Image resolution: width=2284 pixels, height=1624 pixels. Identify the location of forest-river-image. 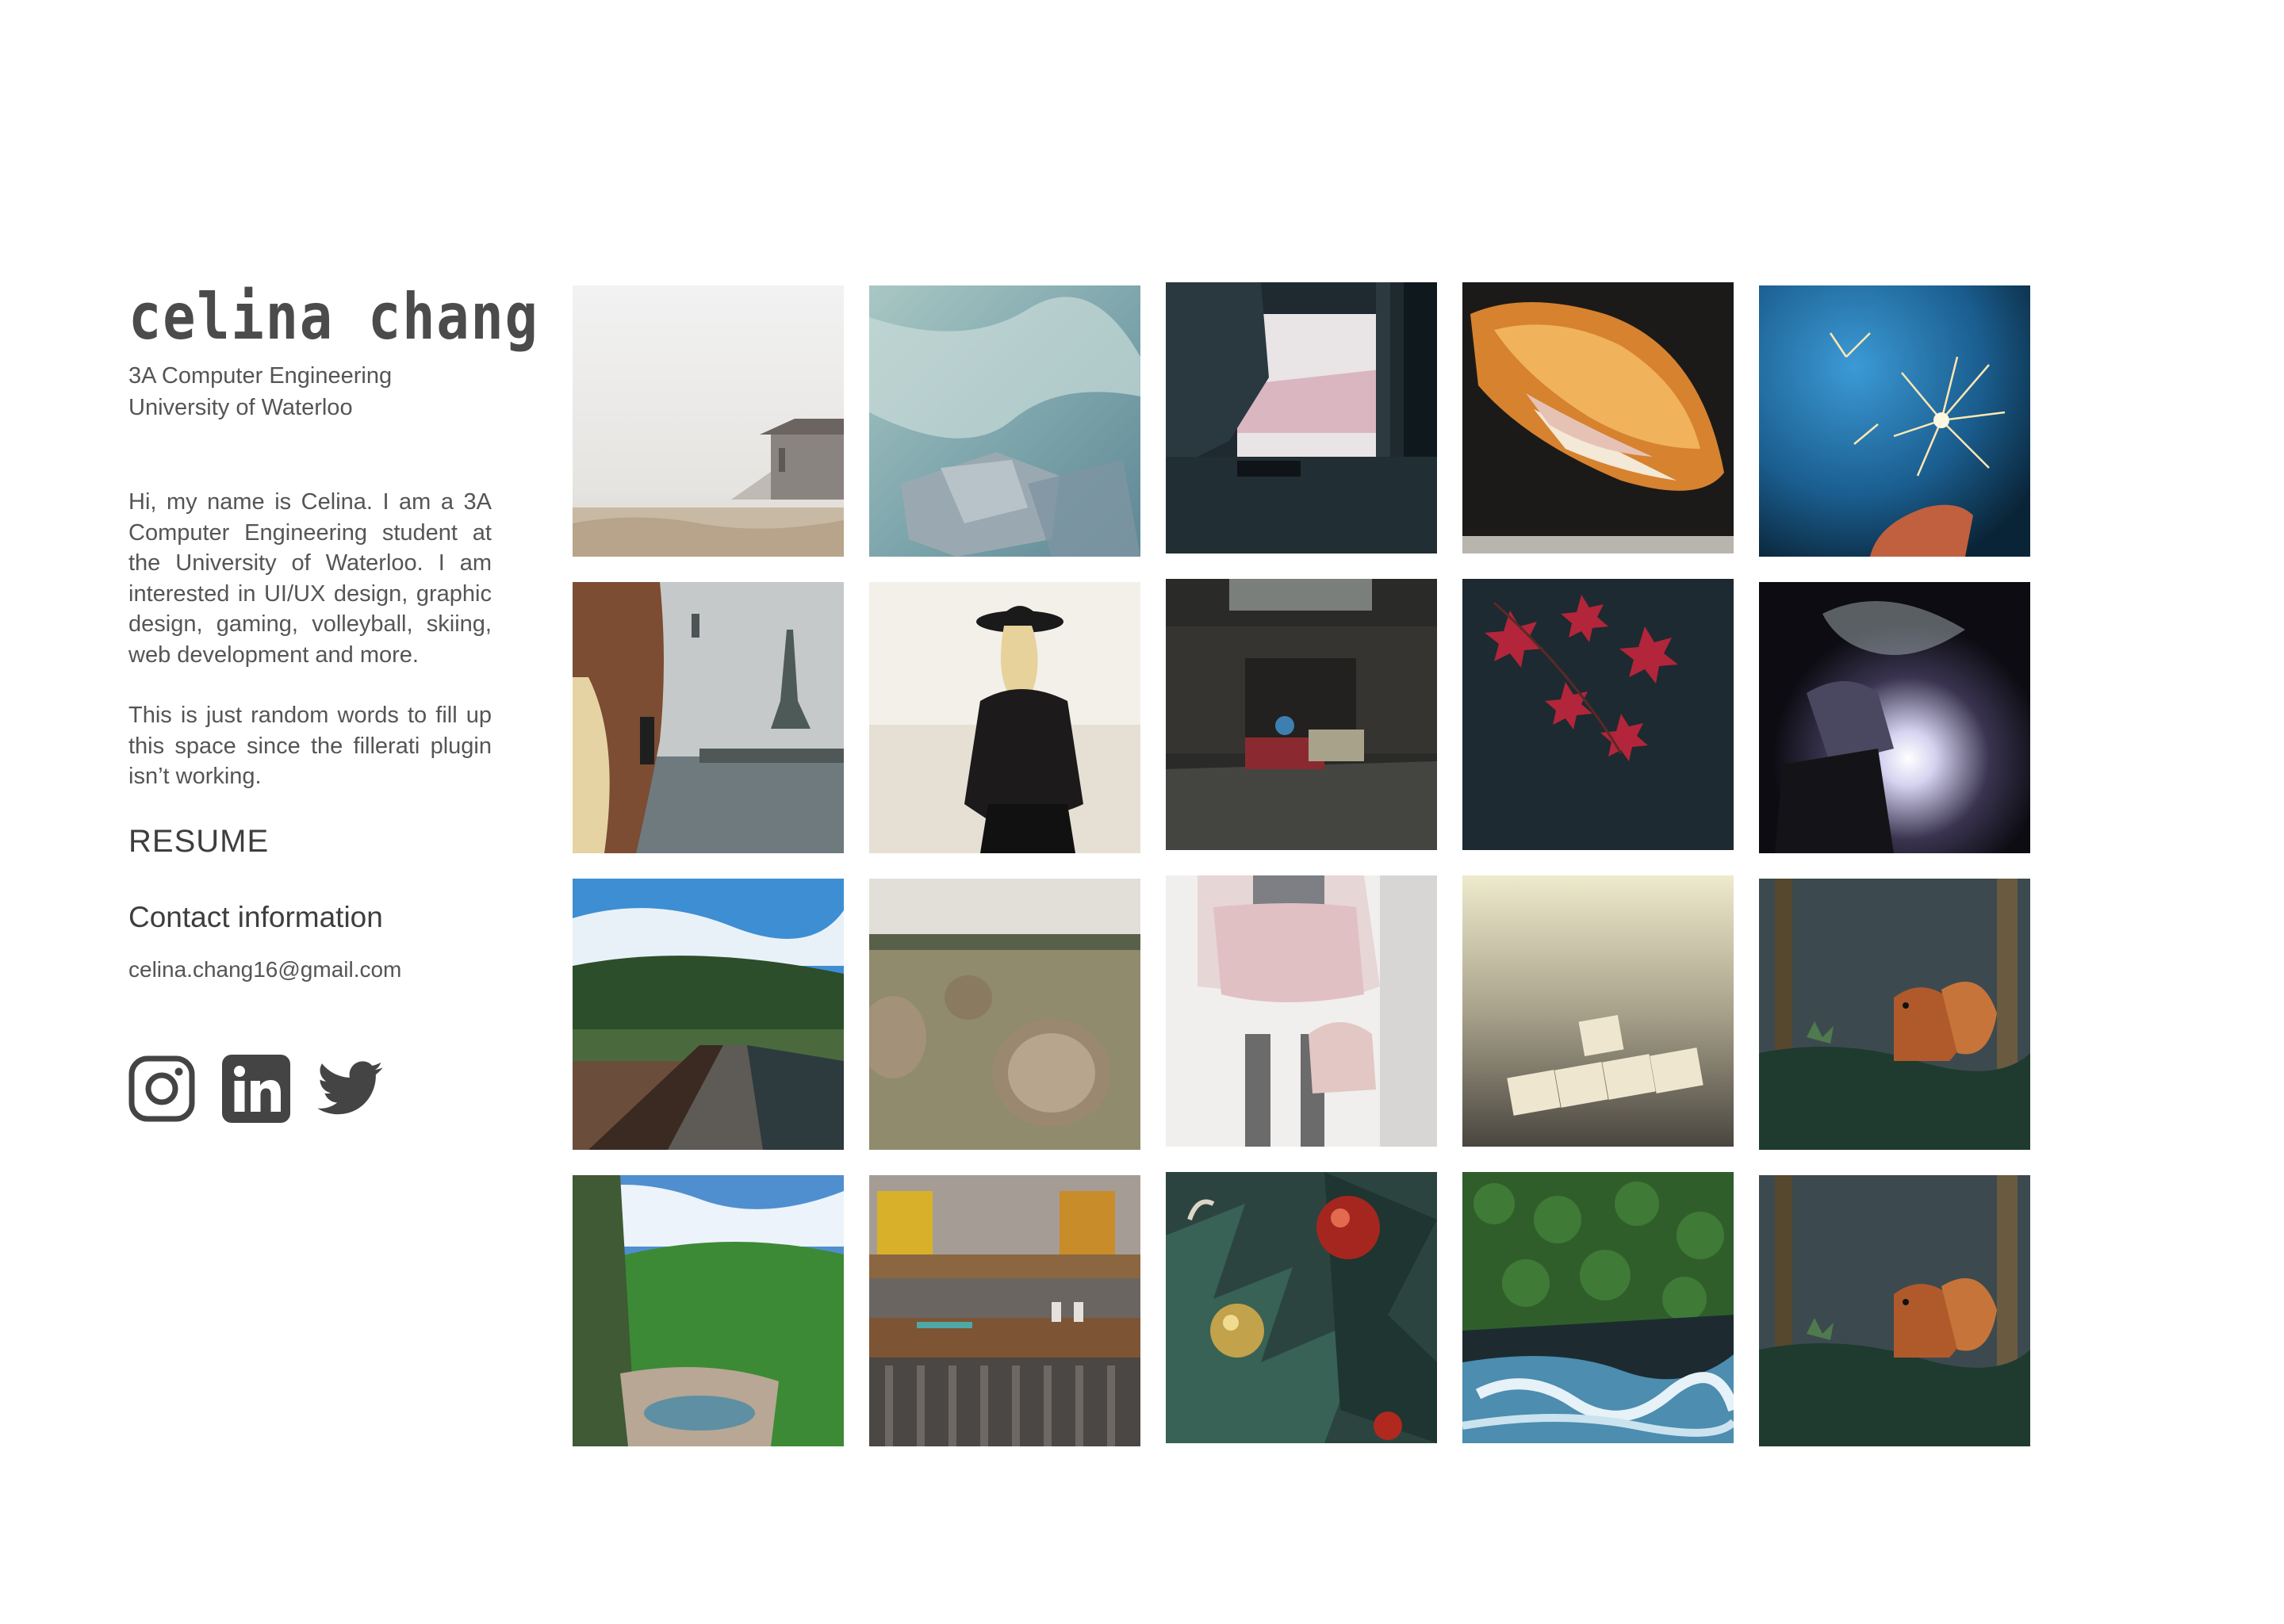
(1598, 1307).